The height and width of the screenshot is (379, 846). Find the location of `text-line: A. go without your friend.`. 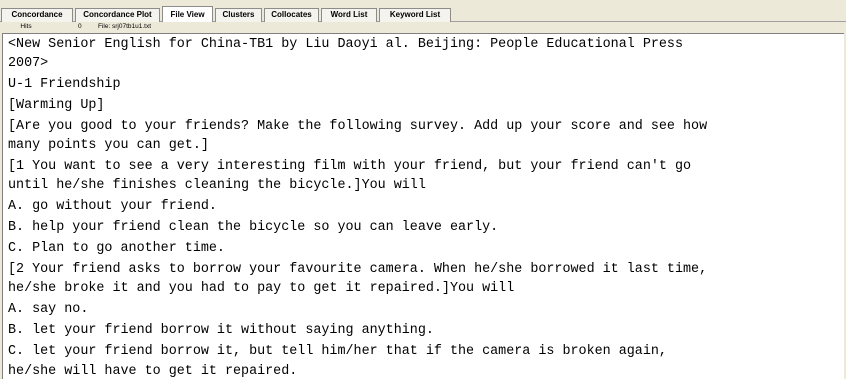

text-line: A. go without your friend. is located at coordinates (112, 206).